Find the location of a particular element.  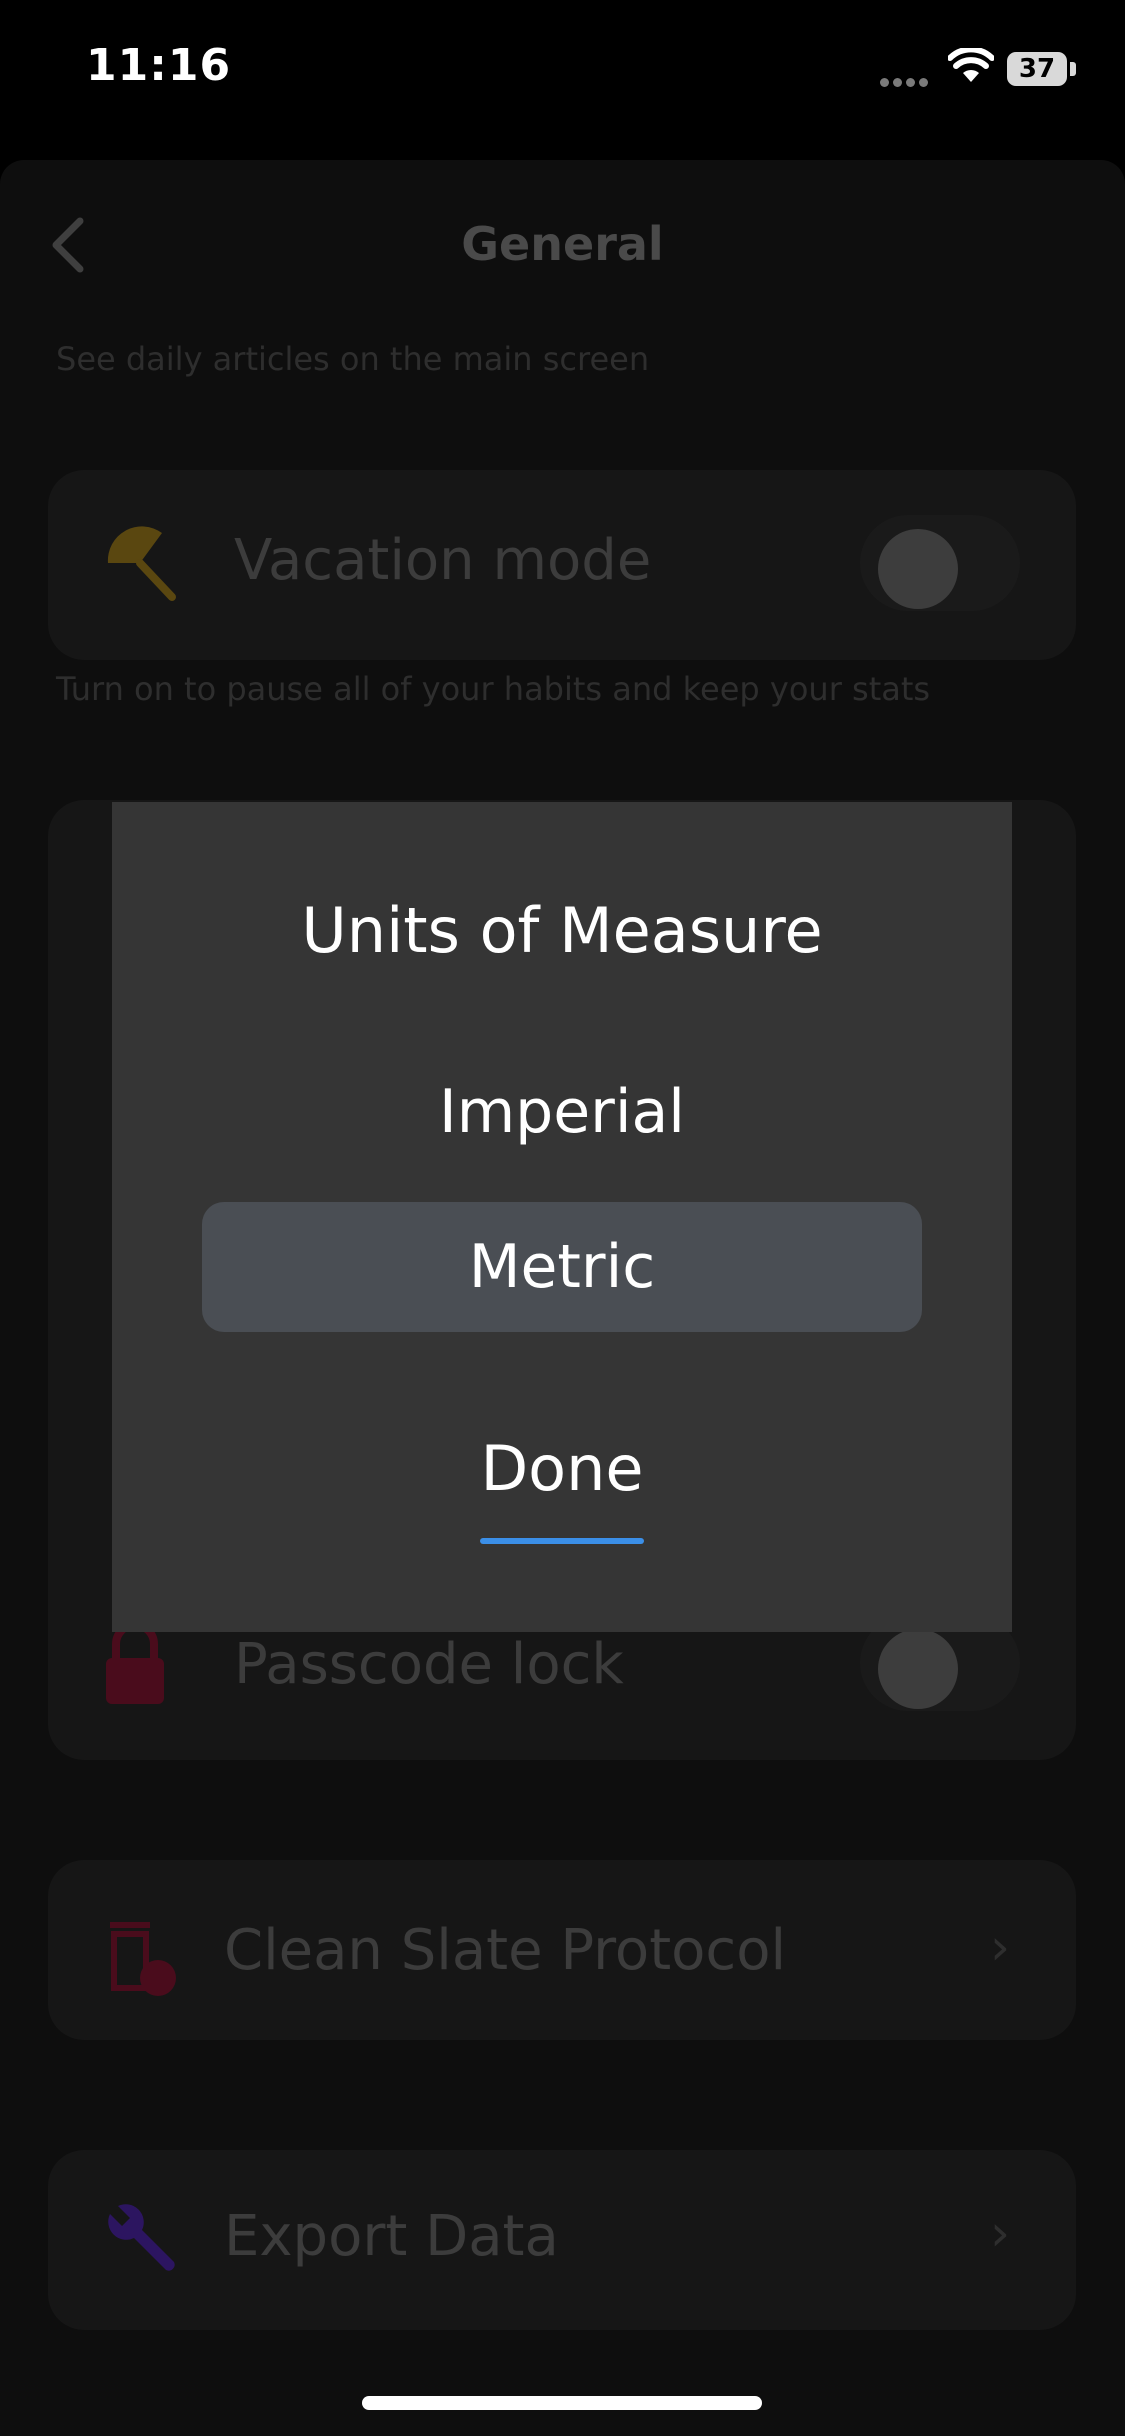

cellular-signal-icon is located at coordinates (906, 81).